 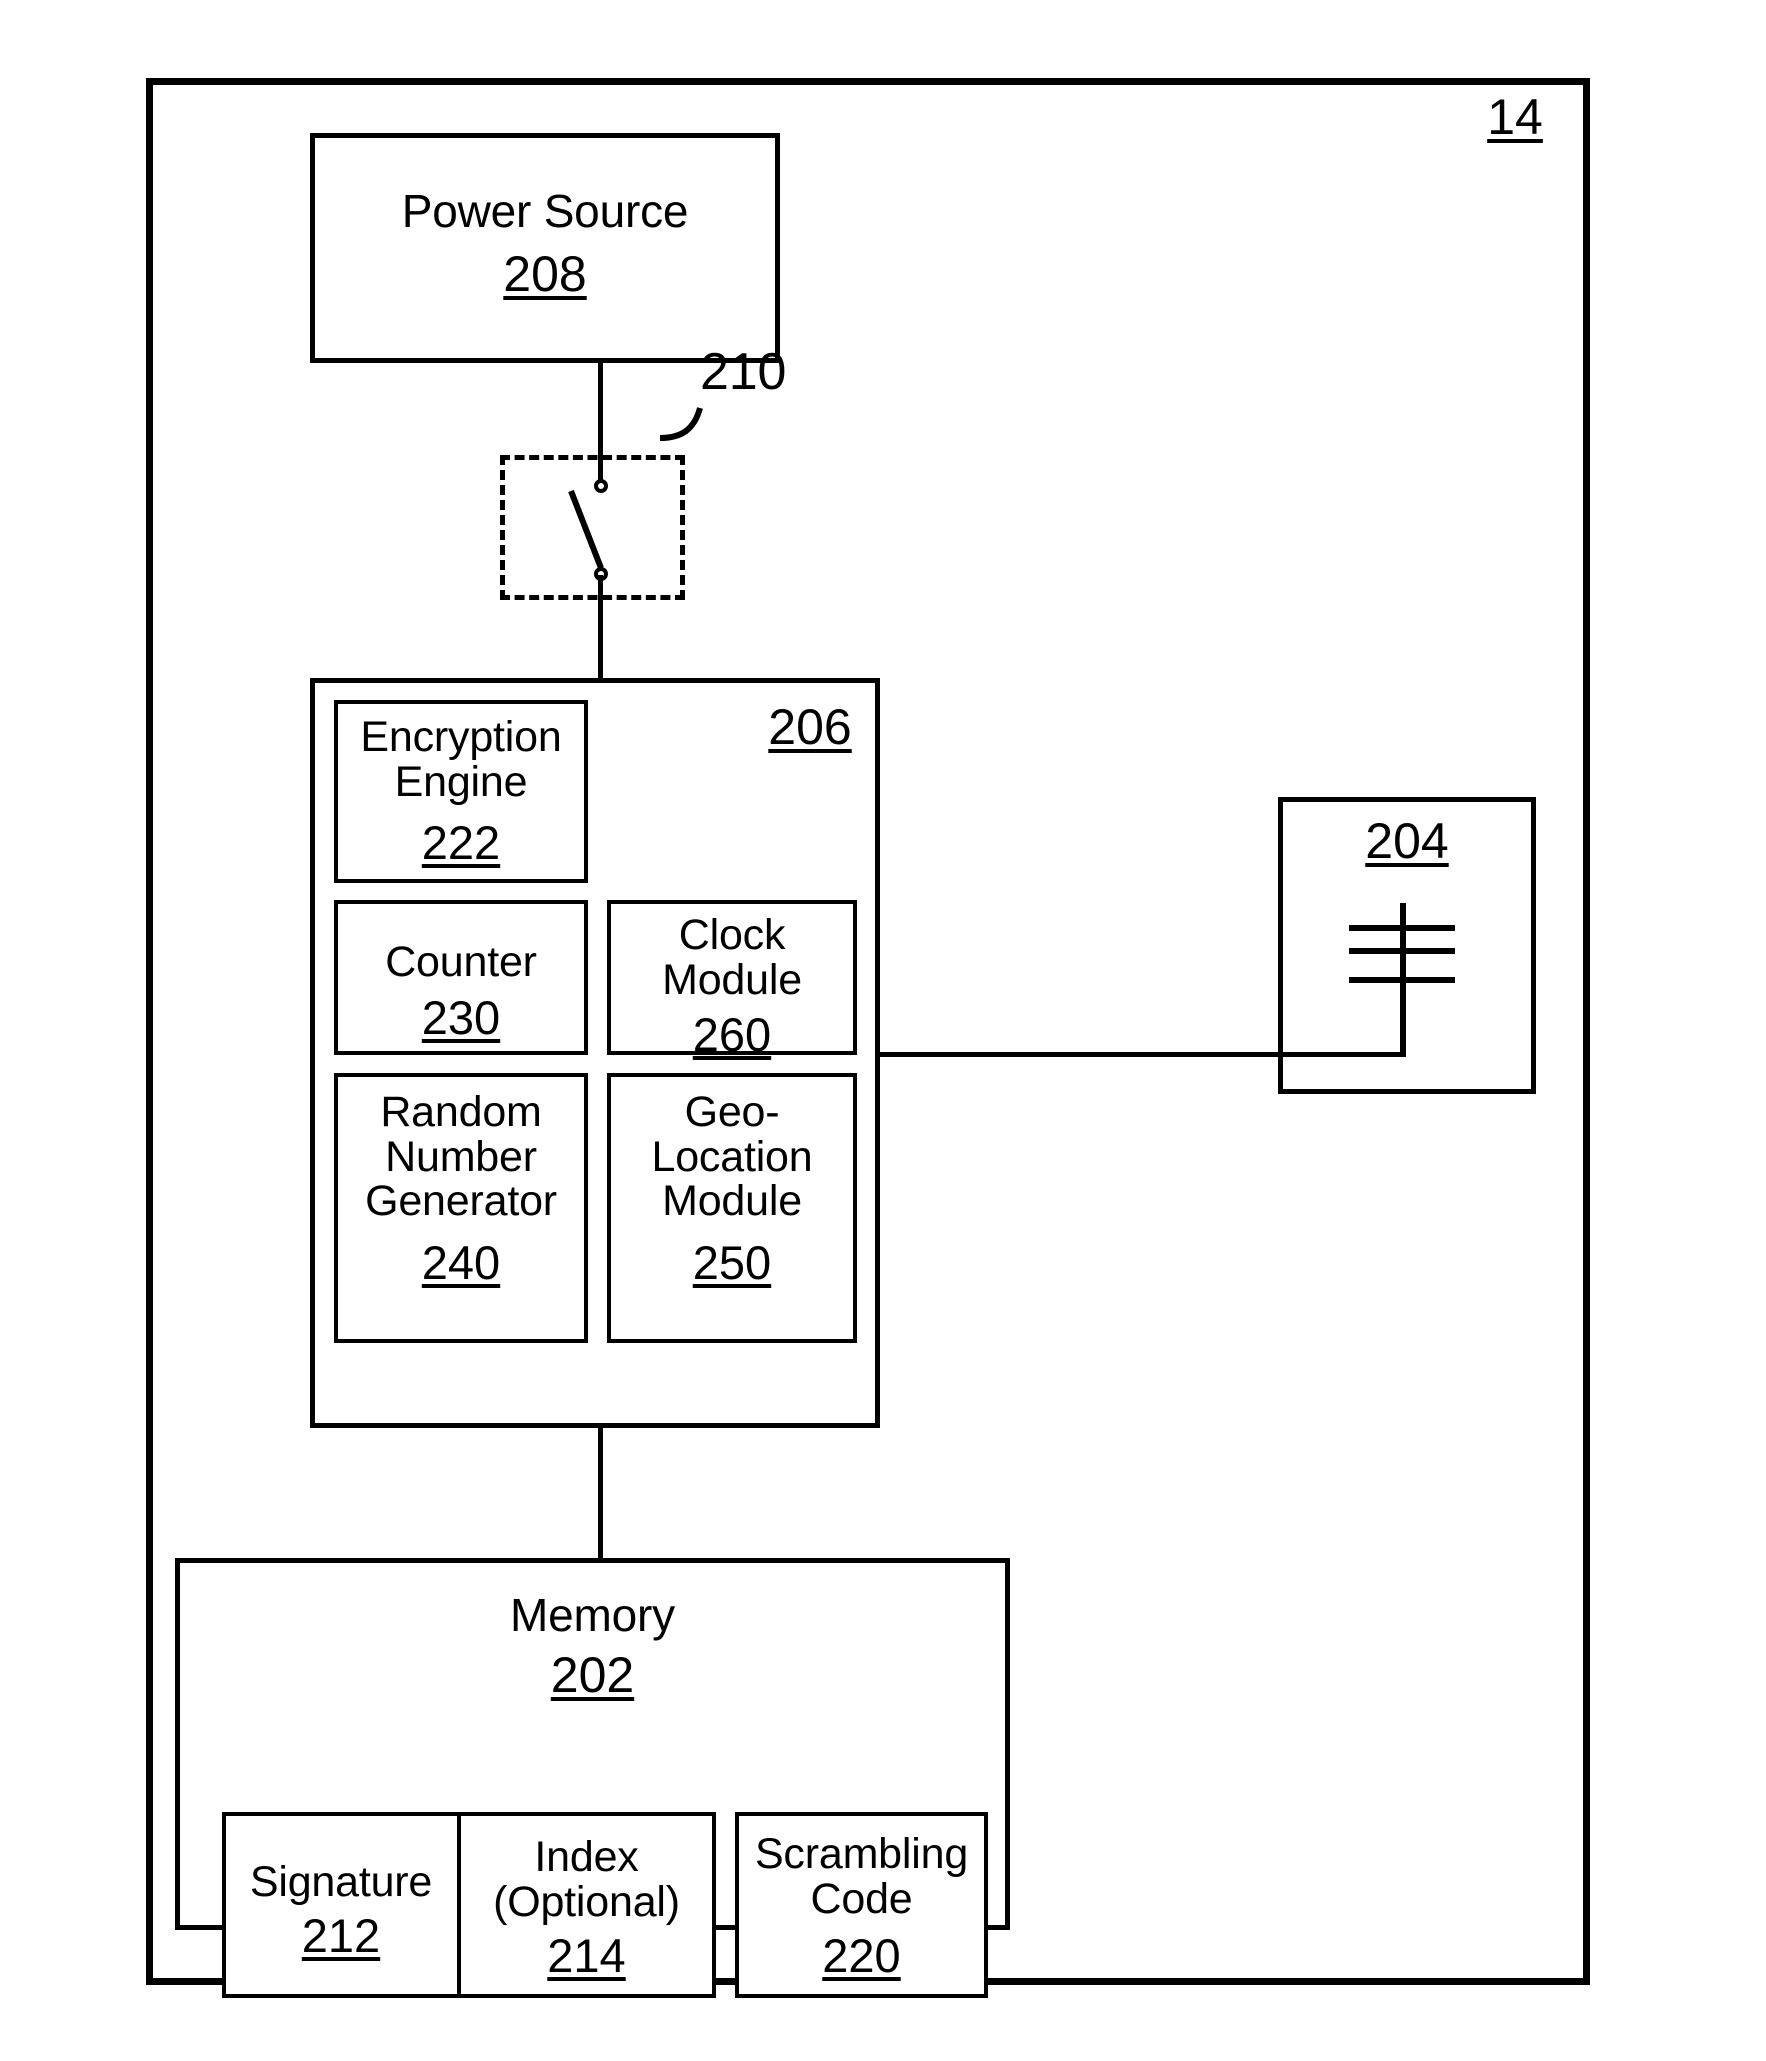 What do you see at coordinates (1402, 928) in the screenshot?
I see `antenna-icon-bar-top` at bounding box center [1402, 928].